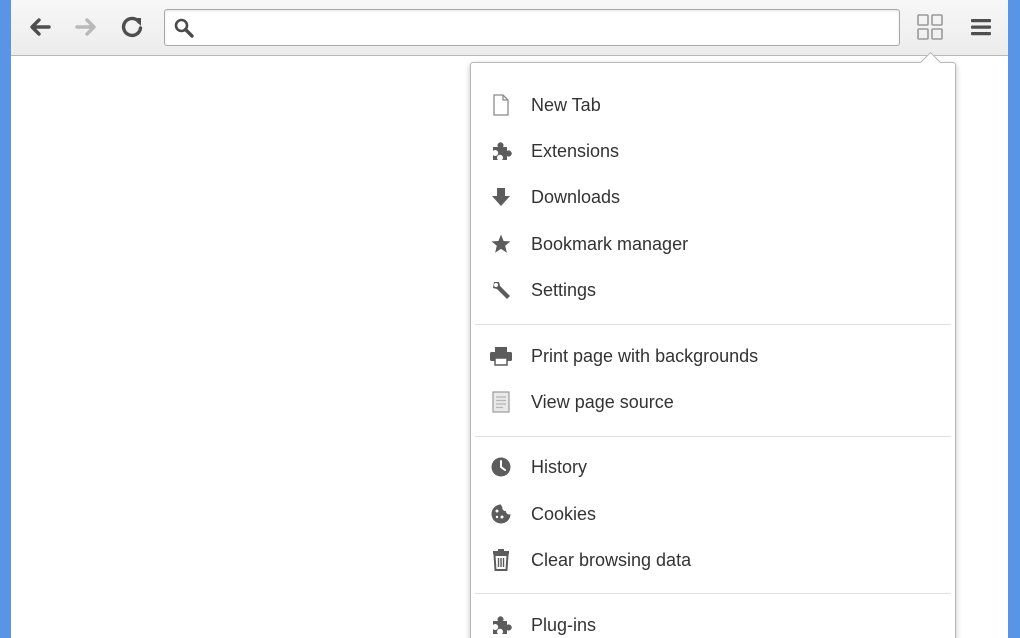  I want to click on search-icon, so click(184, 30).